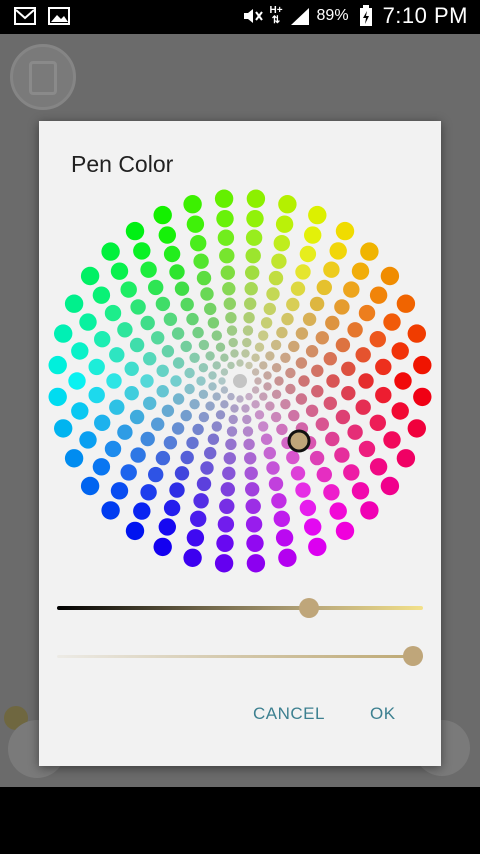 The height and width of the screenshot is (854, 480). What do you see at coordinates (383, 714) in the screenshot?
I see `ok-button: OK` at bounding box center [383, 714].